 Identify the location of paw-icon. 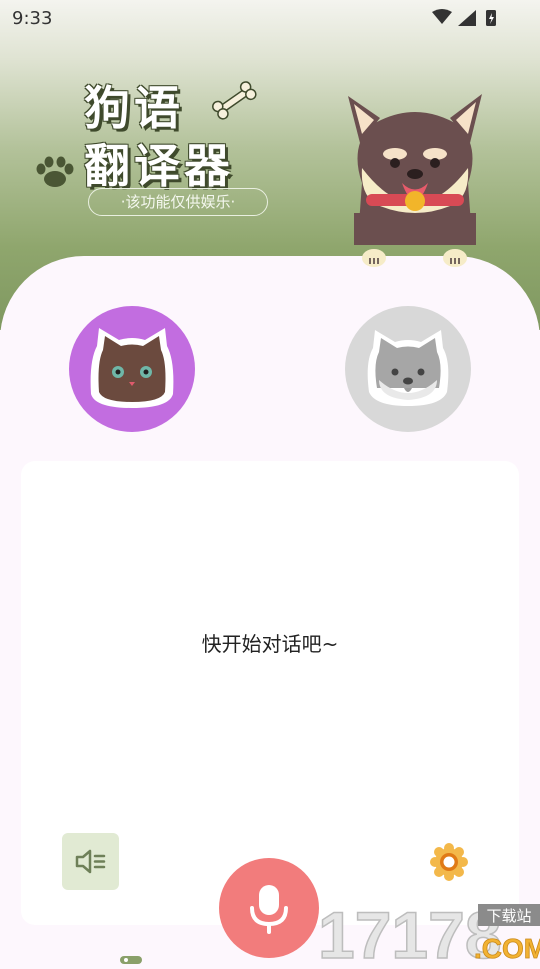
(55, 171).